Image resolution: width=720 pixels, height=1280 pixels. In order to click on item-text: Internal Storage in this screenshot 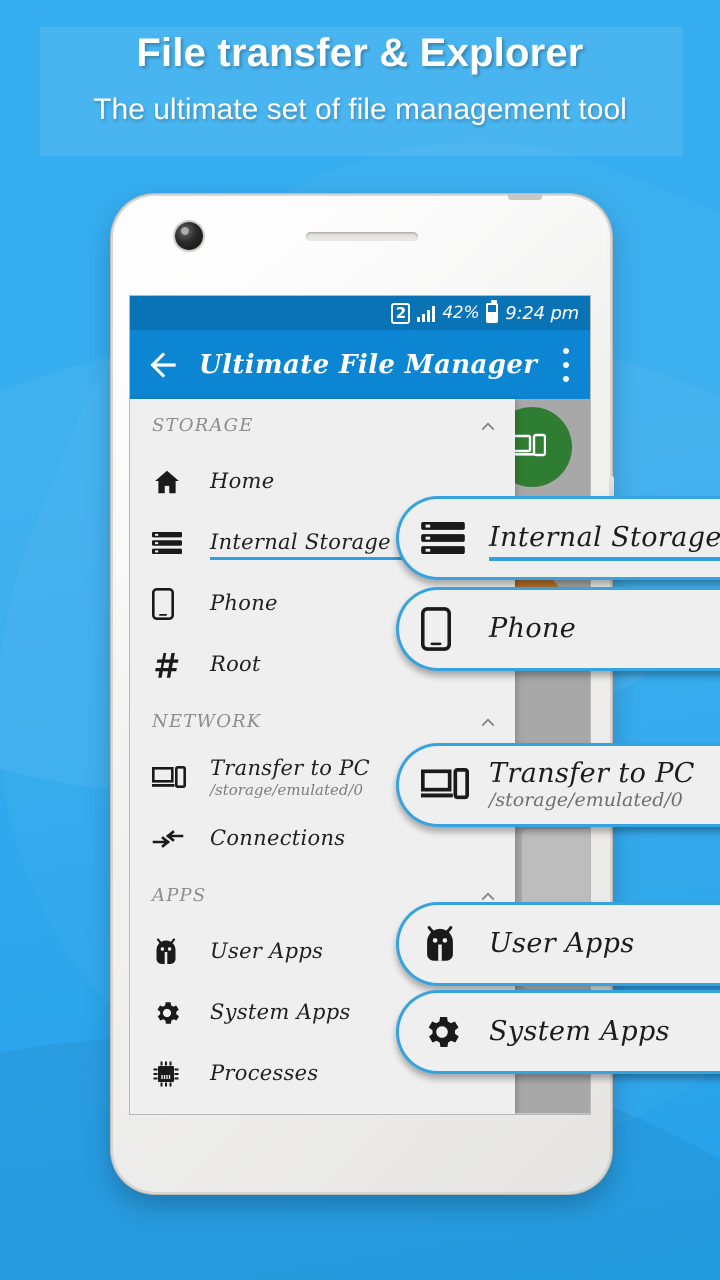, I will do `click(300, 541)`.